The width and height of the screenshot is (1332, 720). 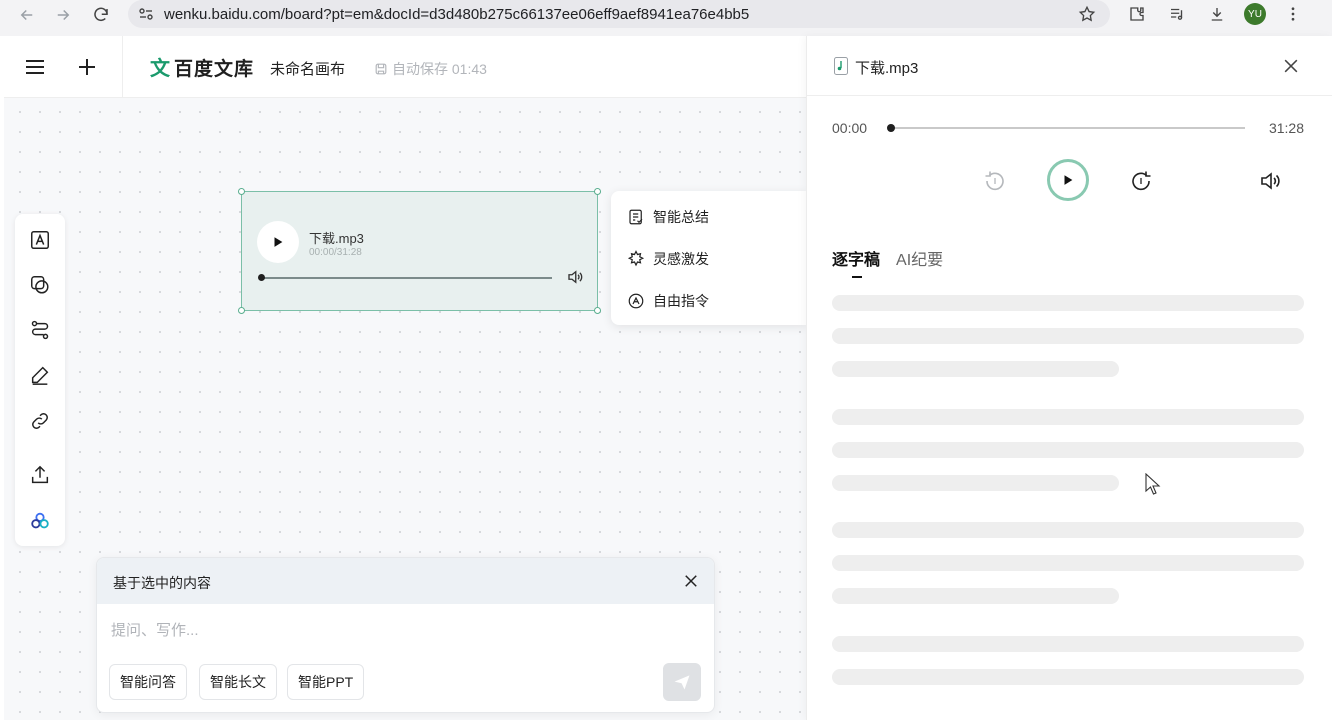 I want to click on ai-menu-item-inspiration: 灵感激发, so click(x=668, y=259).